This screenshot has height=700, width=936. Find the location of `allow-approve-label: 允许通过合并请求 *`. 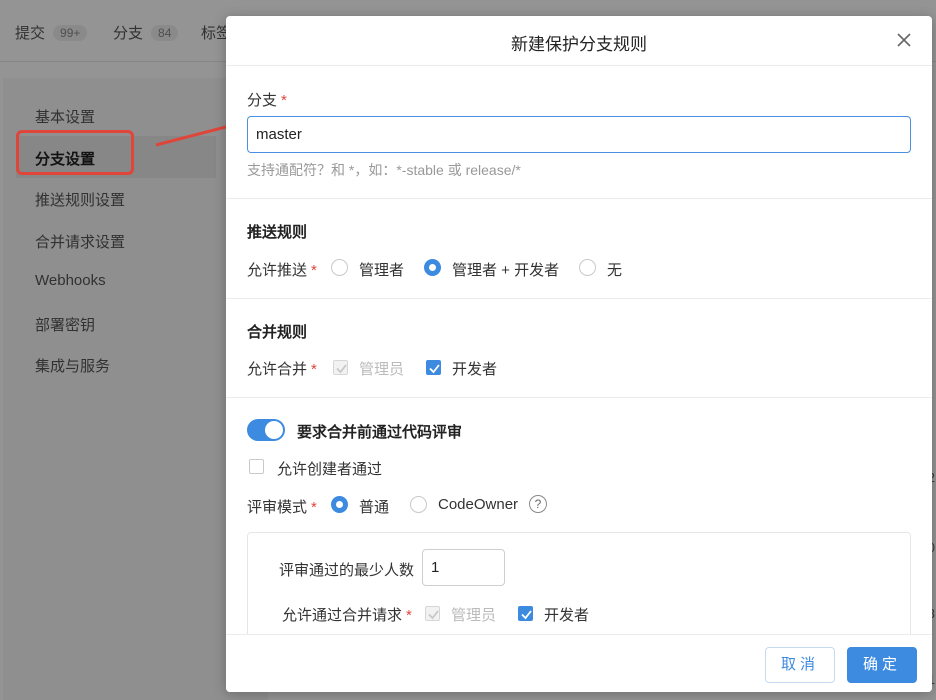

allow-approve-label: 允许通过合并请求 * is located at coordinates (347, 614).